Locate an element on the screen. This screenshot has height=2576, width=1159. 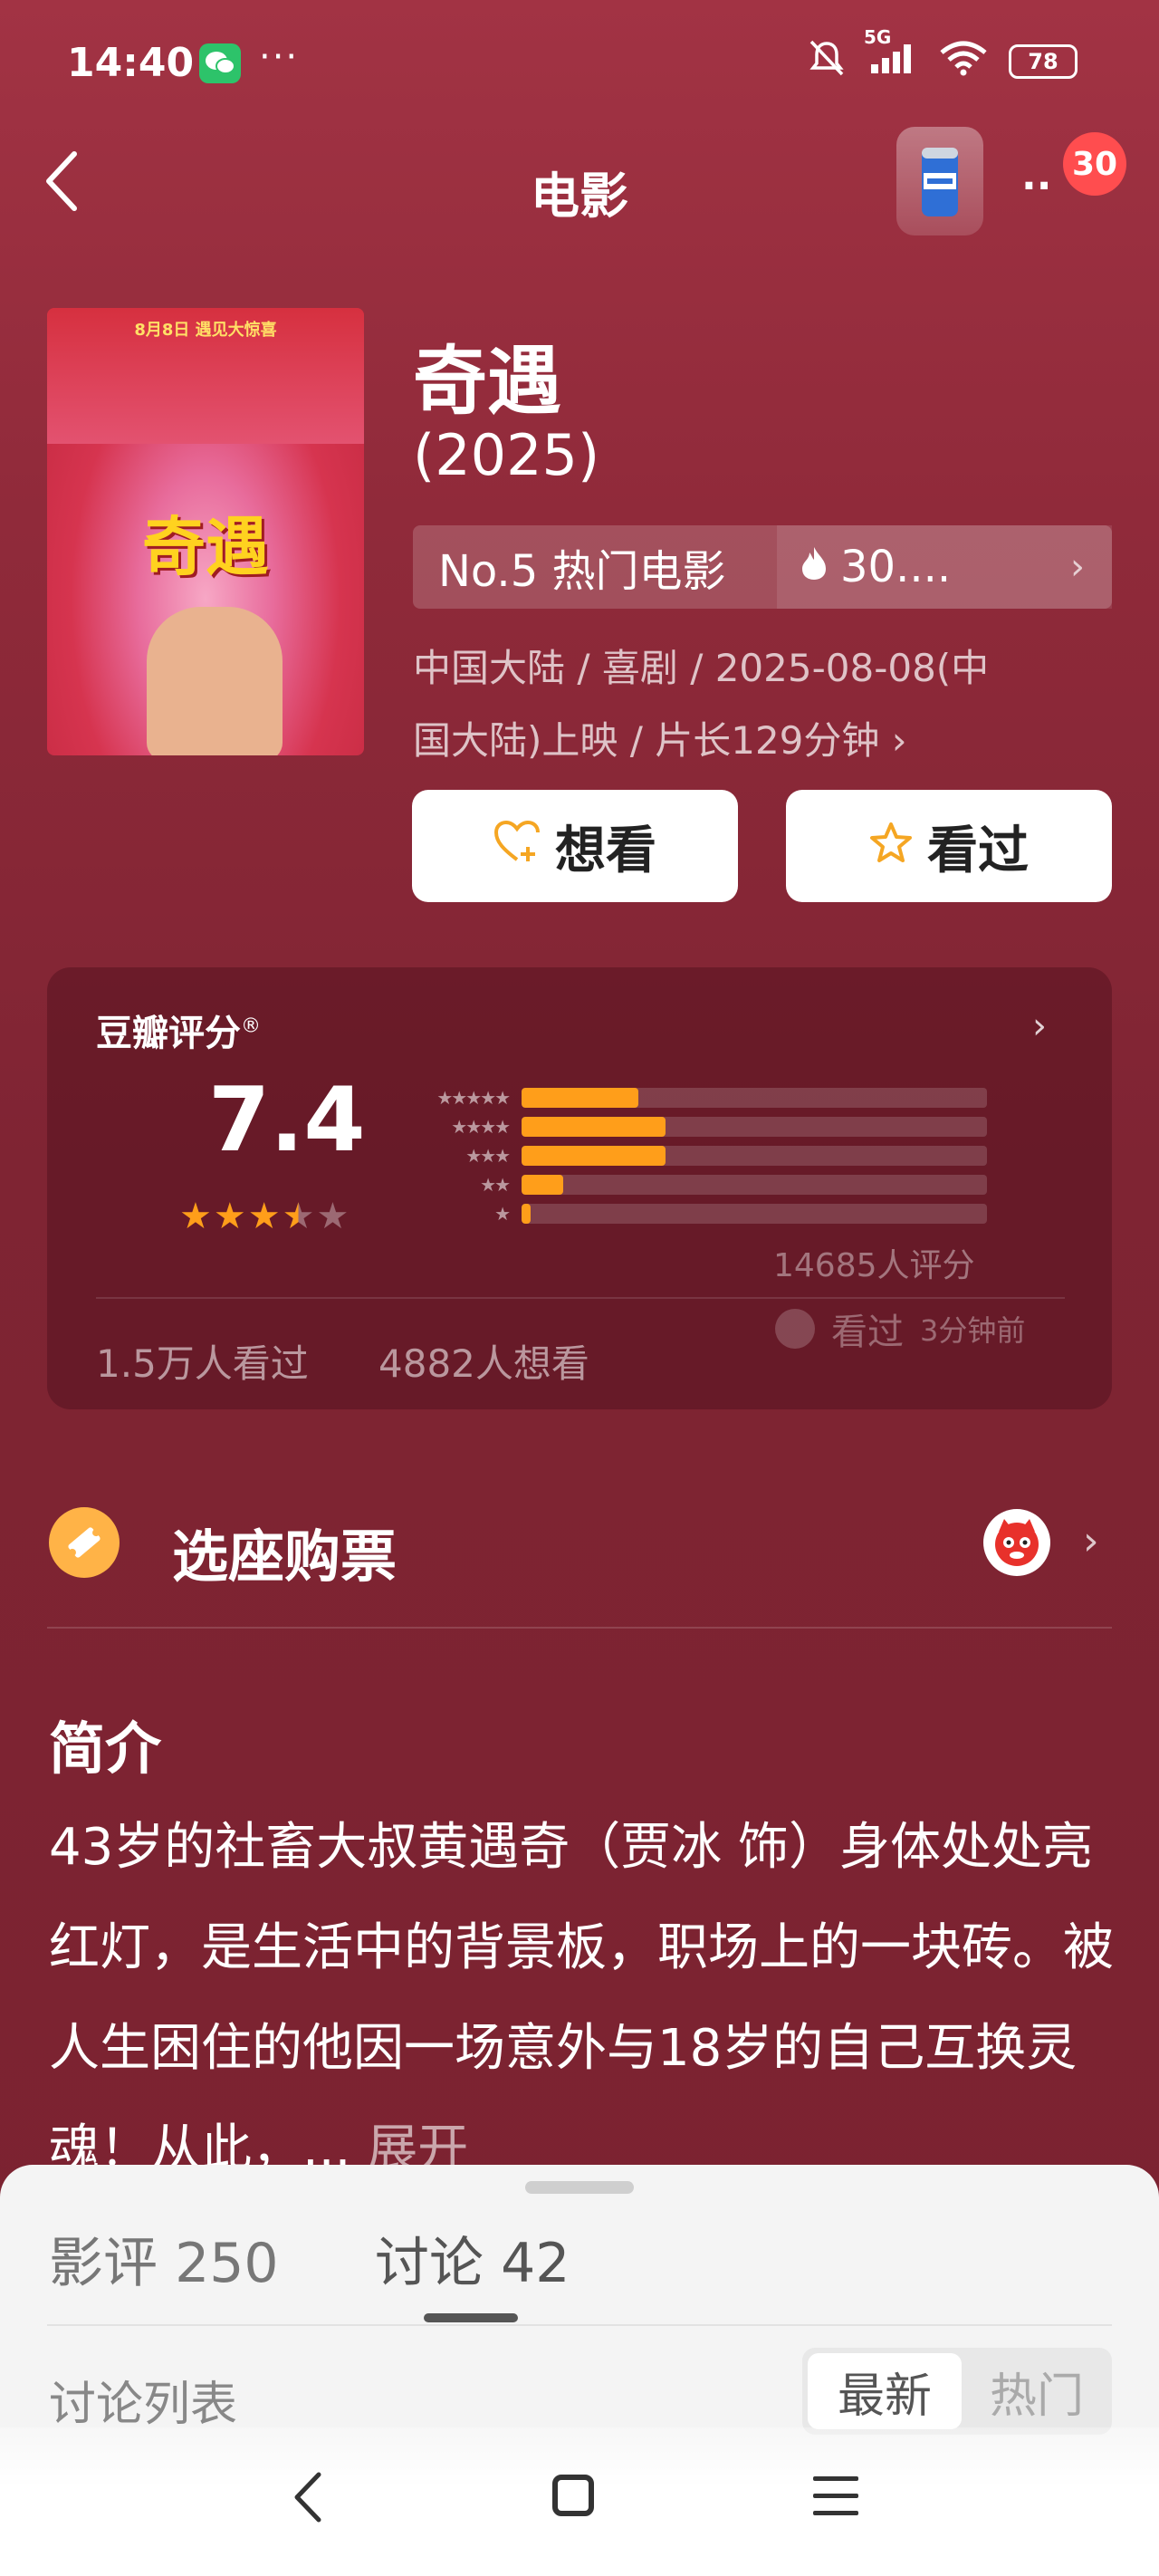
system-menu-icon is located at coordinates (836, 2502).